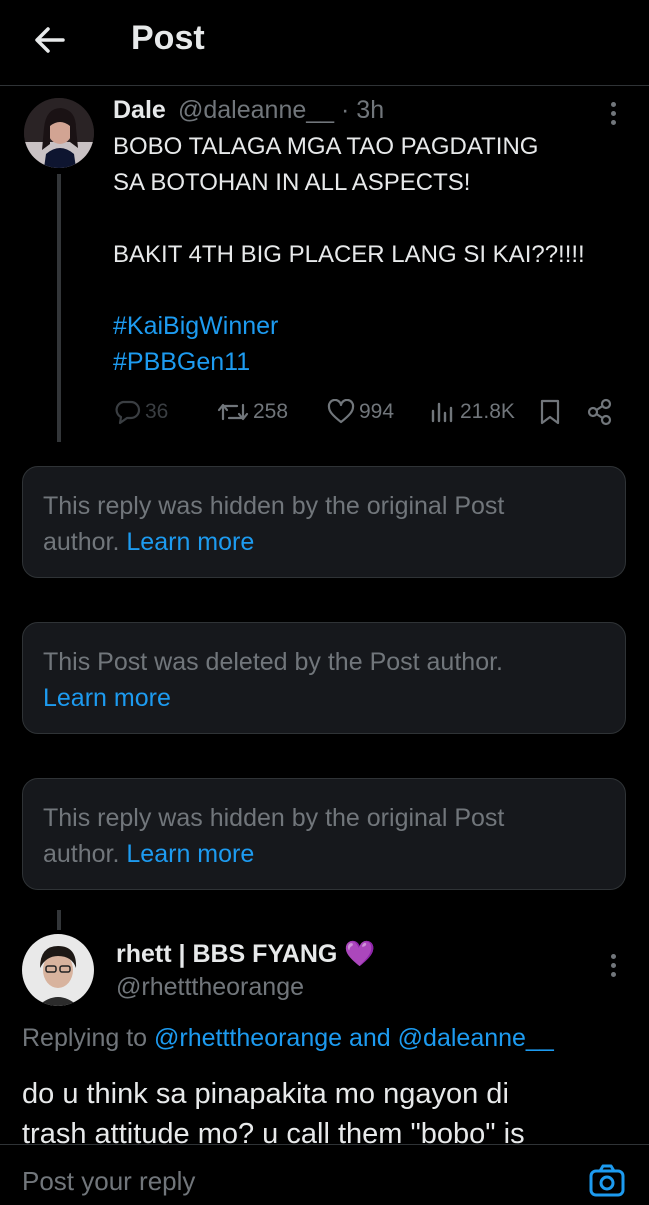 This screenshot has height=1205, width=649. What do you see at coordinates (281, 110) in the screenshot?
I see `author-handle-time: @daleanne__ · 3h` at bounding box center [281, 110].